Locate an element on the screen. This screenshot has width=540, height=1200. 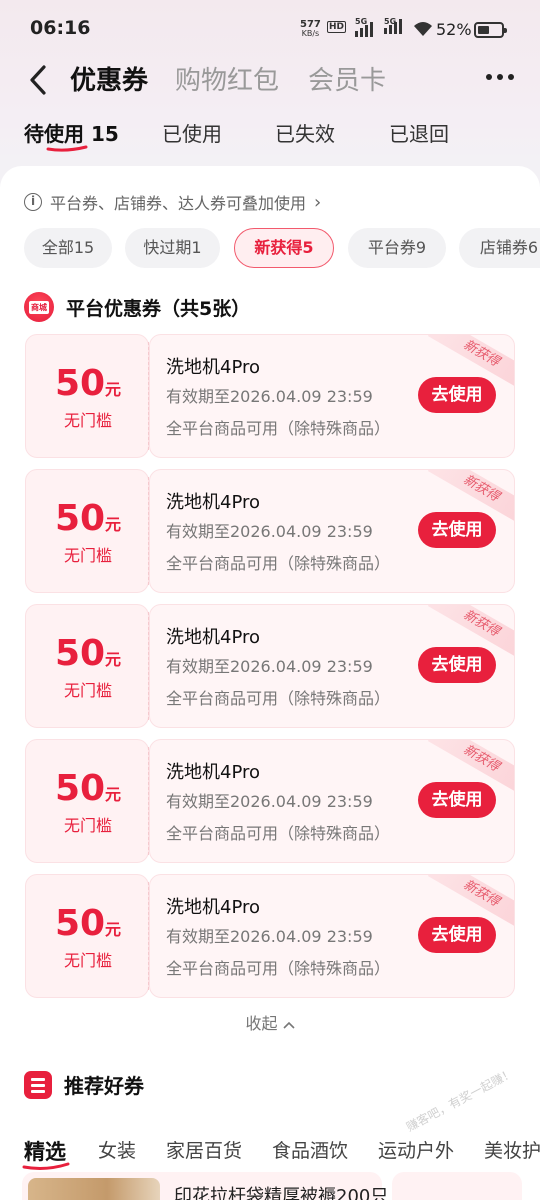
filter-new: 新获得5 is located at coordinates (284, 248).